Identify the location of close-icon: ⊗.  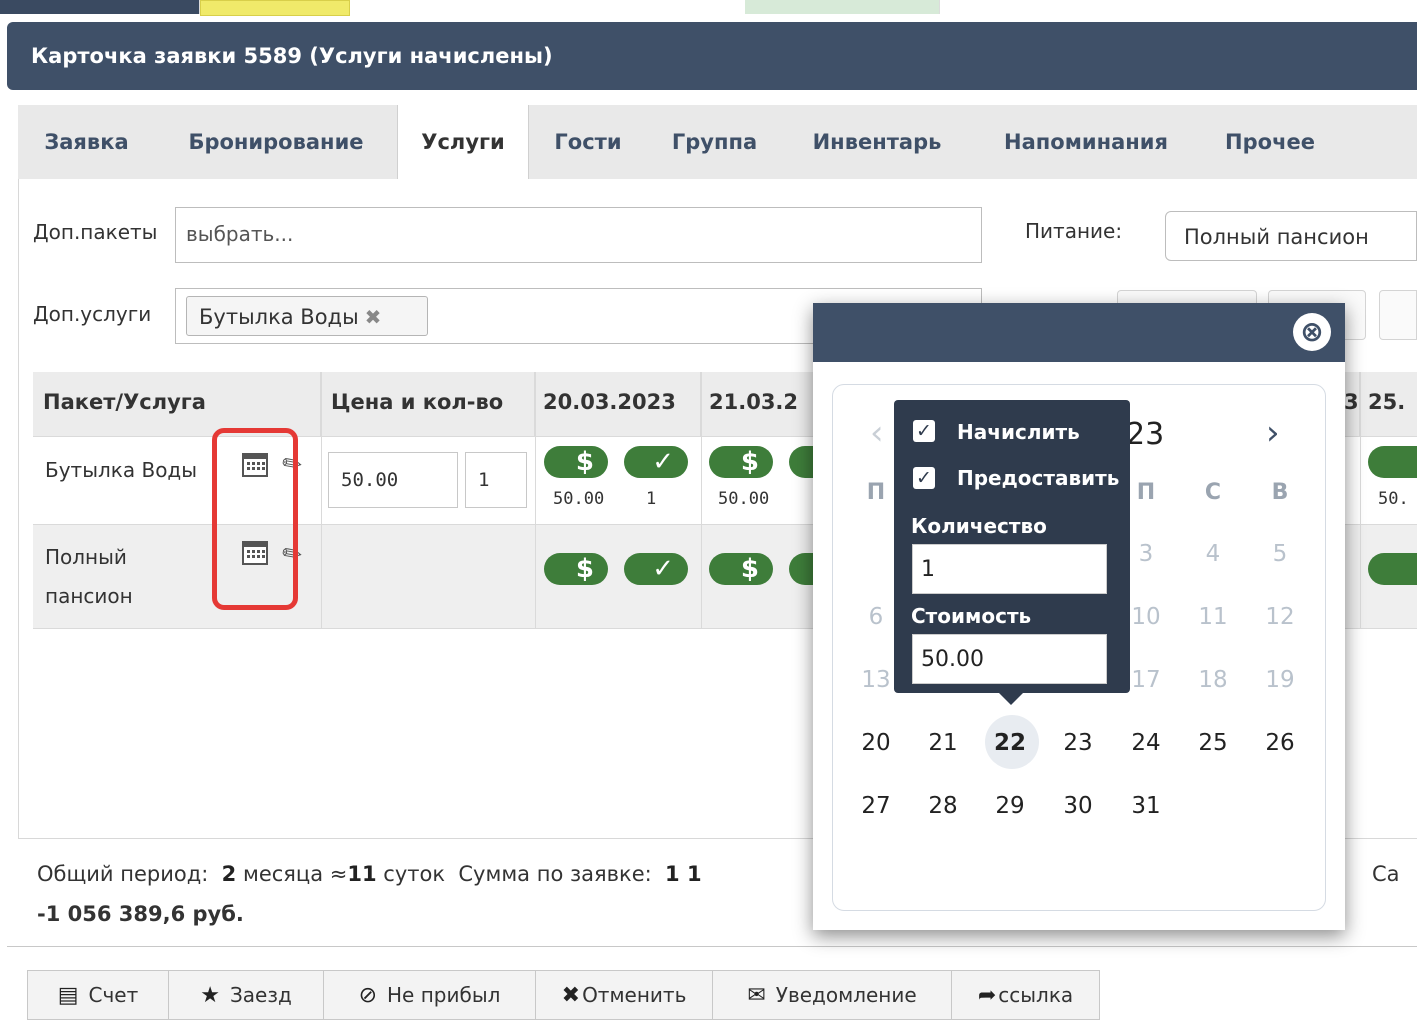
(1312, 332).